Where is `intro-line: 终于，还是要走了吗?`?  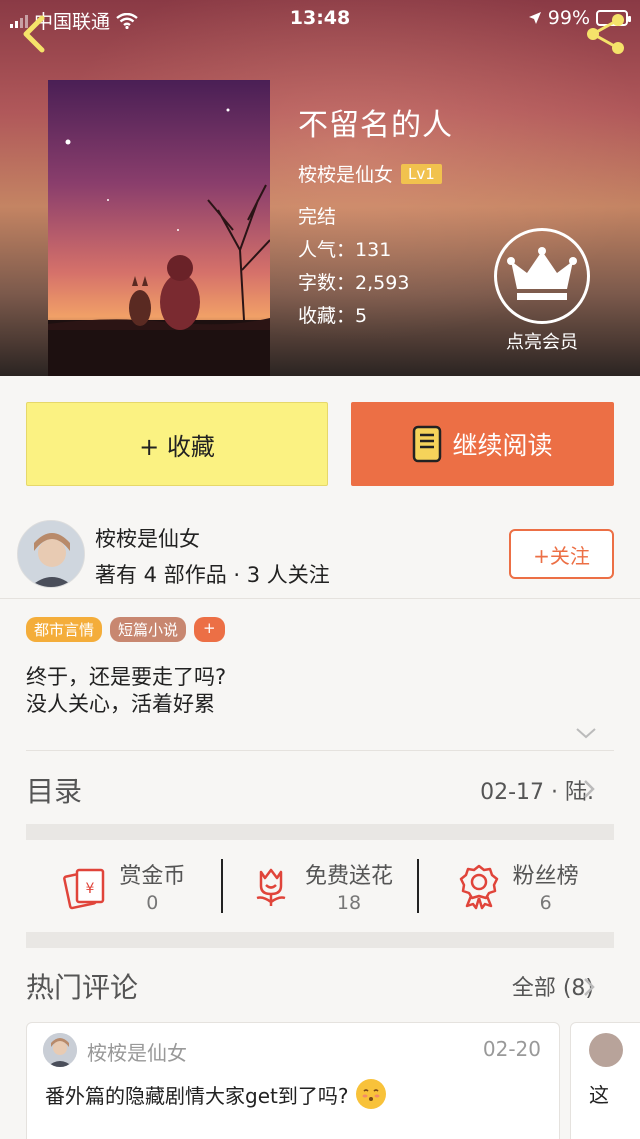 intro-line: 终于，还是要走了吗? is located at coordinates (126, 677).